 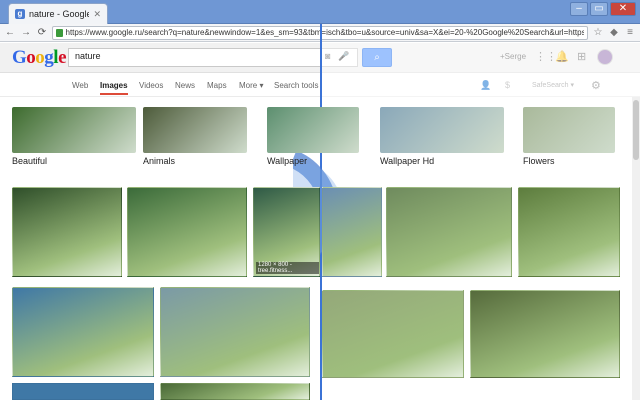 What do you see at coordinates (562, 56) in the screenshot?
I see `notifications-bell-icon: 🔔` at bounding box center [562, 56].